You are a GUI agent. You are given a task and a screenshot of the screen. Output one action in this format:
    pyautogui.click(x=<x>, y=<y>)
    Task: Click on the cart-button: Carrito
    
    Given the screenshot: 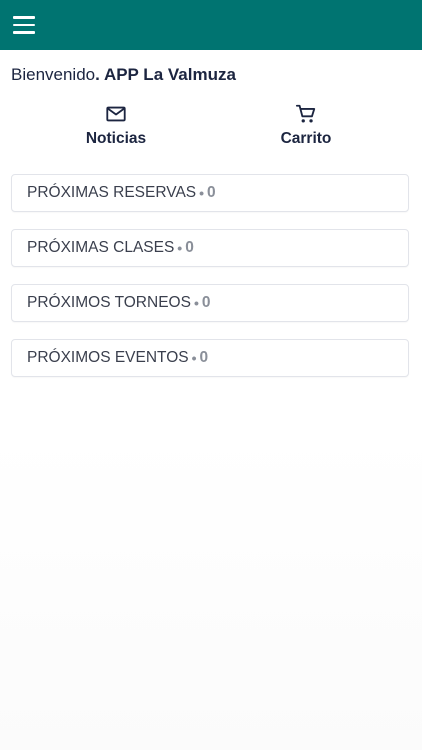 What is the action you would take?
    pyautogui.click(x=306, y=126)
    